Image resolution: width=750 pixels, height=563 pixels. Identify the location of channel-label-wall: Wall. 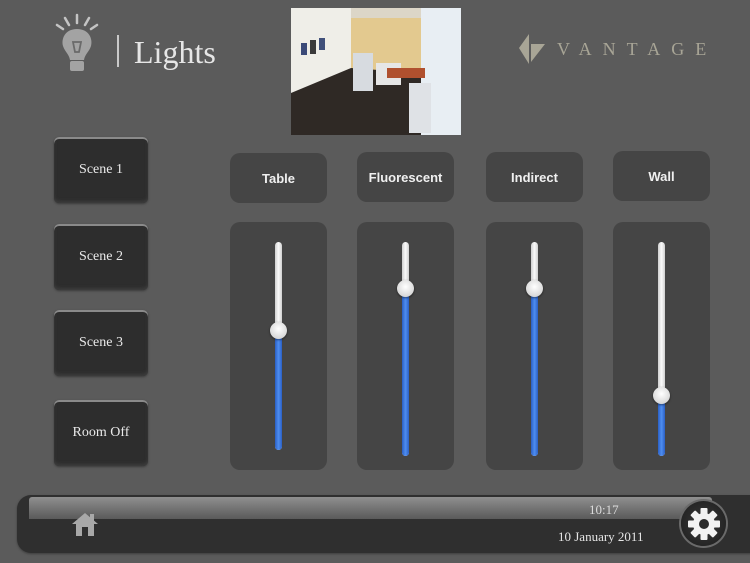
(661, 176).